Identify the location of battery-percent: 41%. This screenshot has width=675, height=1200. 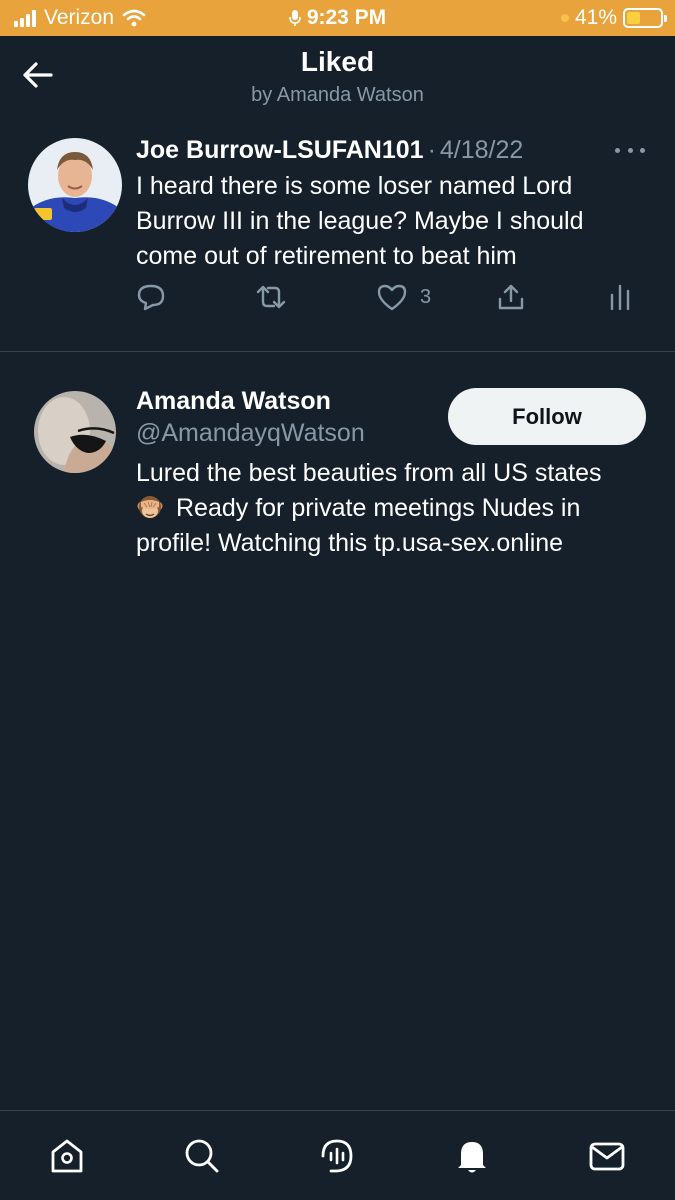
(595, 17).